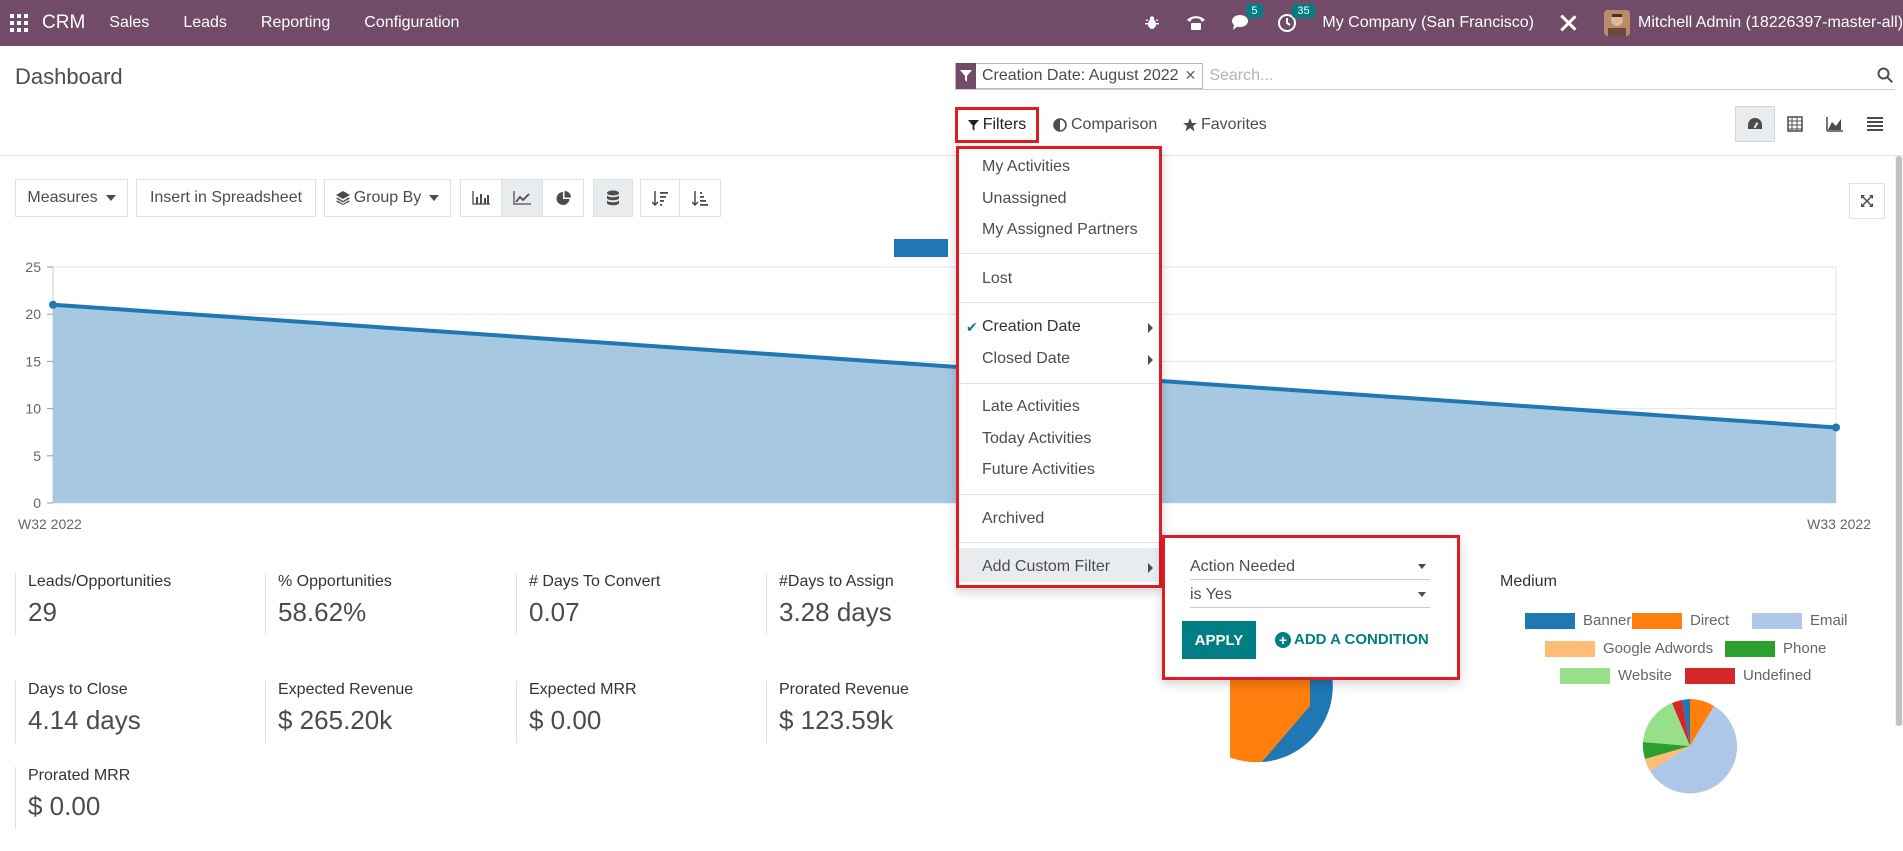  I want to click on kpi-label: #Days to Assign, so click(836, 581).